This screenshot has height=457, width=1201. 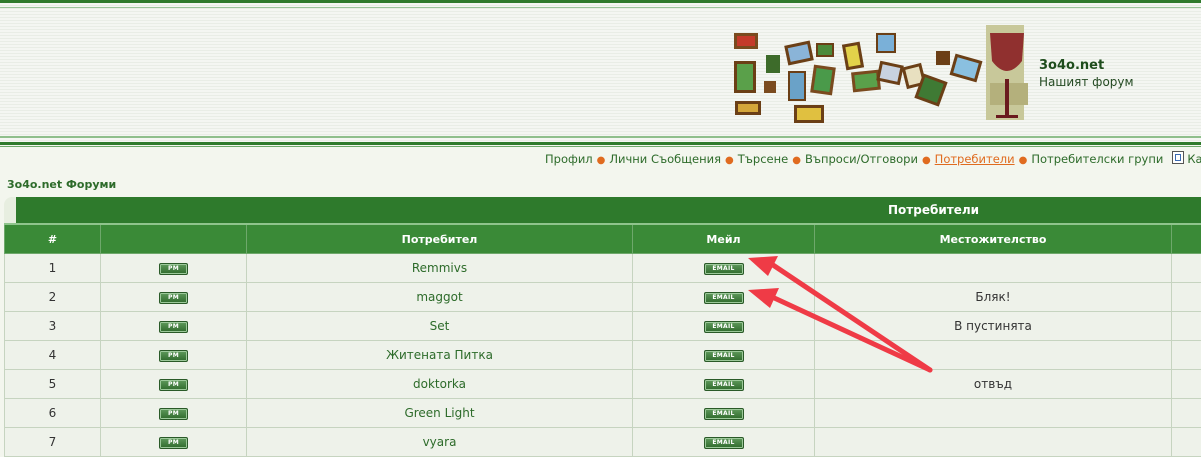 I want to click on column-header-extra, so click(x=1186, y=239).